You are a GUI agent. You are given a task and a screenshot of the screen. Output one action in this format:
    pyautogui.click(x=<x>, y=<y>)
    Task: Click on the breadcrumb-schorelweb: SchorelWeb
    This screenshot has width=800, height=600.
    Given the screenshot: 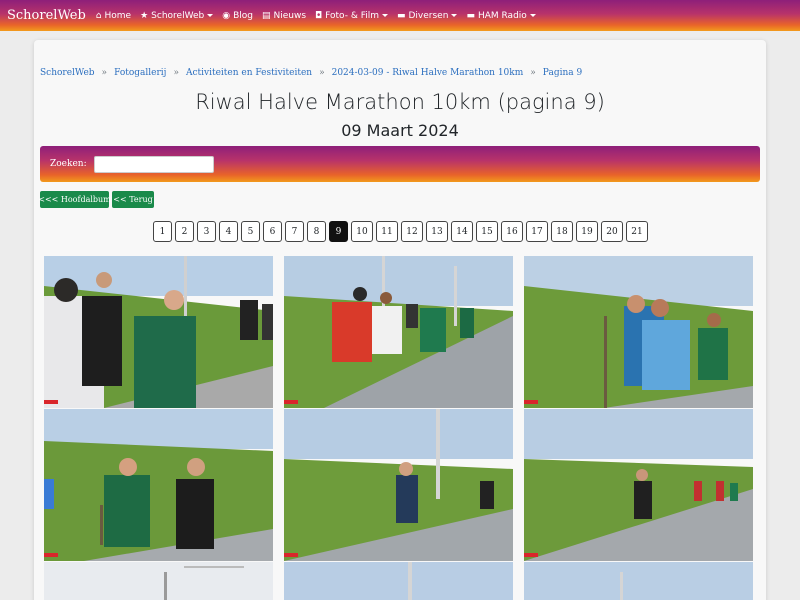 What is the action you would take?
    pyautogui.click(x=67, y=73)
    